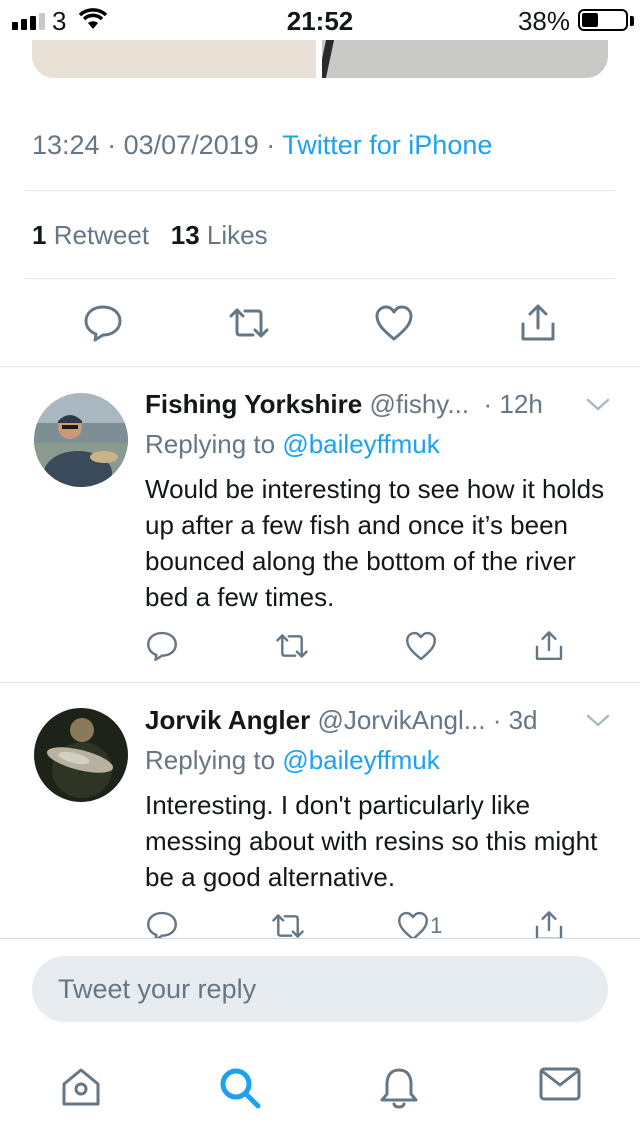 The height and width of the screenshot is (1136, 640). Describe the element at coordinates (355, 923) in the screenshot. I see `reply-action-bar: 1` at that location.